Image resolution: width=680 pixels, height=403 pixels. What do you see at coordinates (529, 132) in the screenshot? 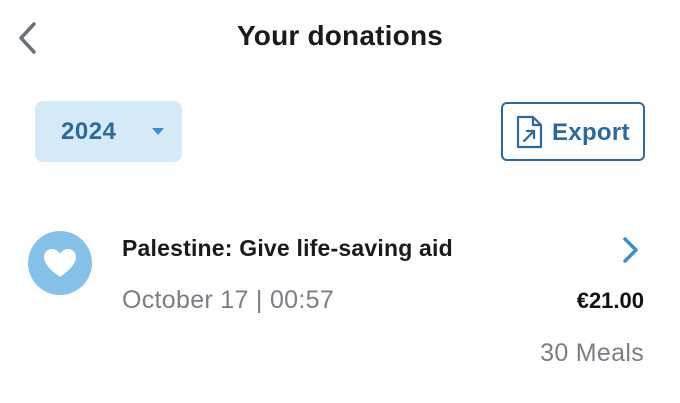
I see `document-export-icon` at bounding box center [529, 132].